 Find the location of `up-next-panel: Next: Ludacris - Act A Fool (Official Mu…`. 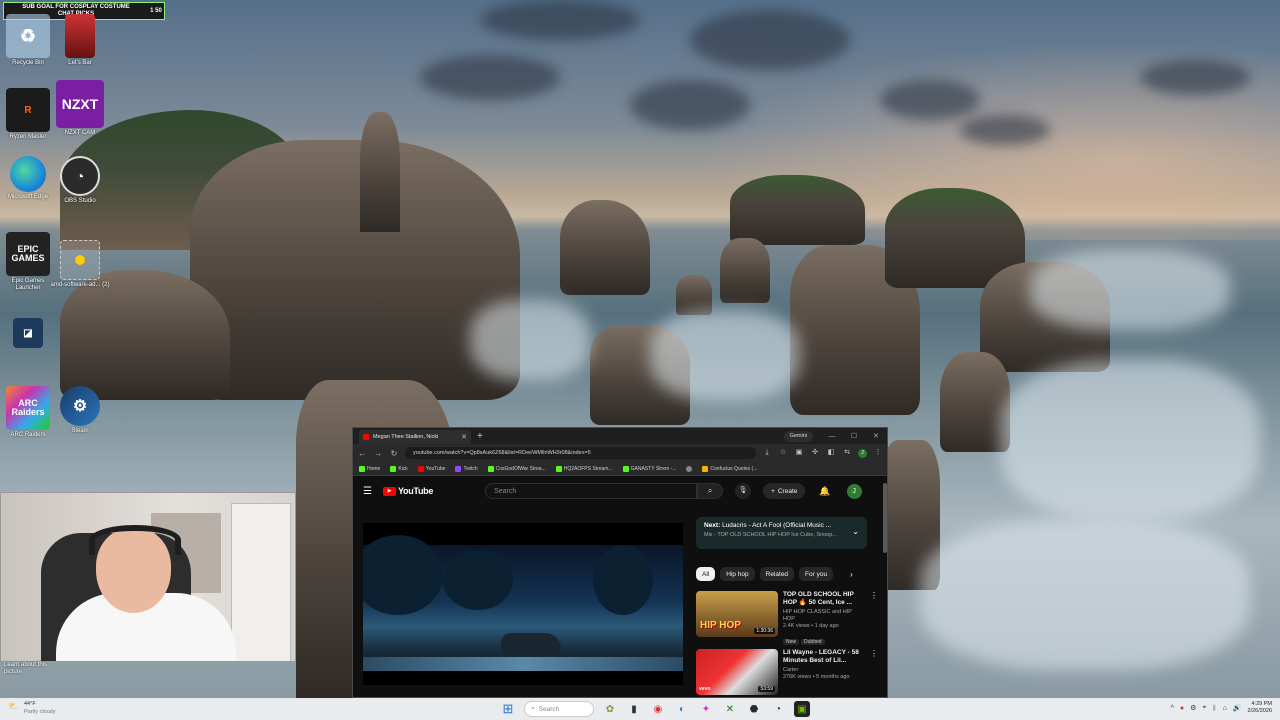

up-next-panel: Next: Ludacris - Act A Fool (Official Mu… is located at coordinates (781, 533).